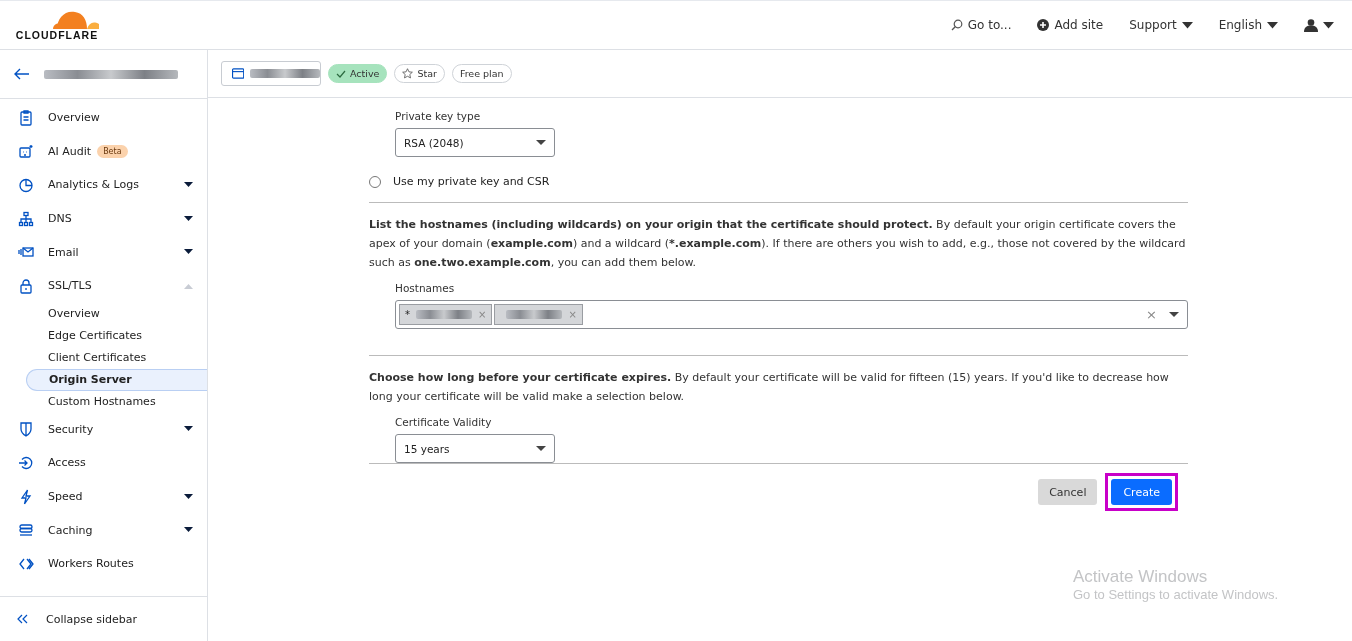 Image resolution: width=1352 pixels, height=641 pixels. What do you see at coordinates (791, 314) in the screenshot?
I see `hostnames-field: * × × ×` at bounding box center [791, 314].